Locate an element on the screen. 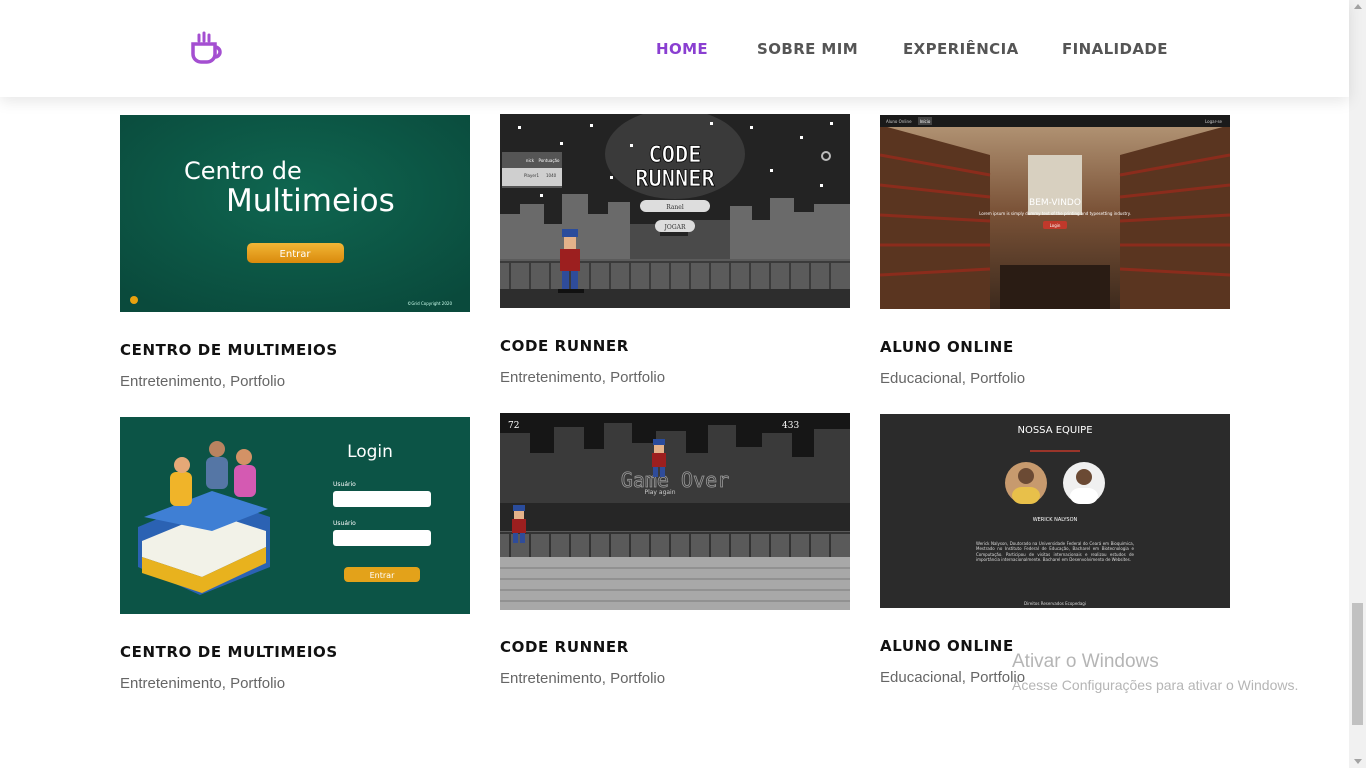  nav-home: HOME is located at coordinates (682, 49).